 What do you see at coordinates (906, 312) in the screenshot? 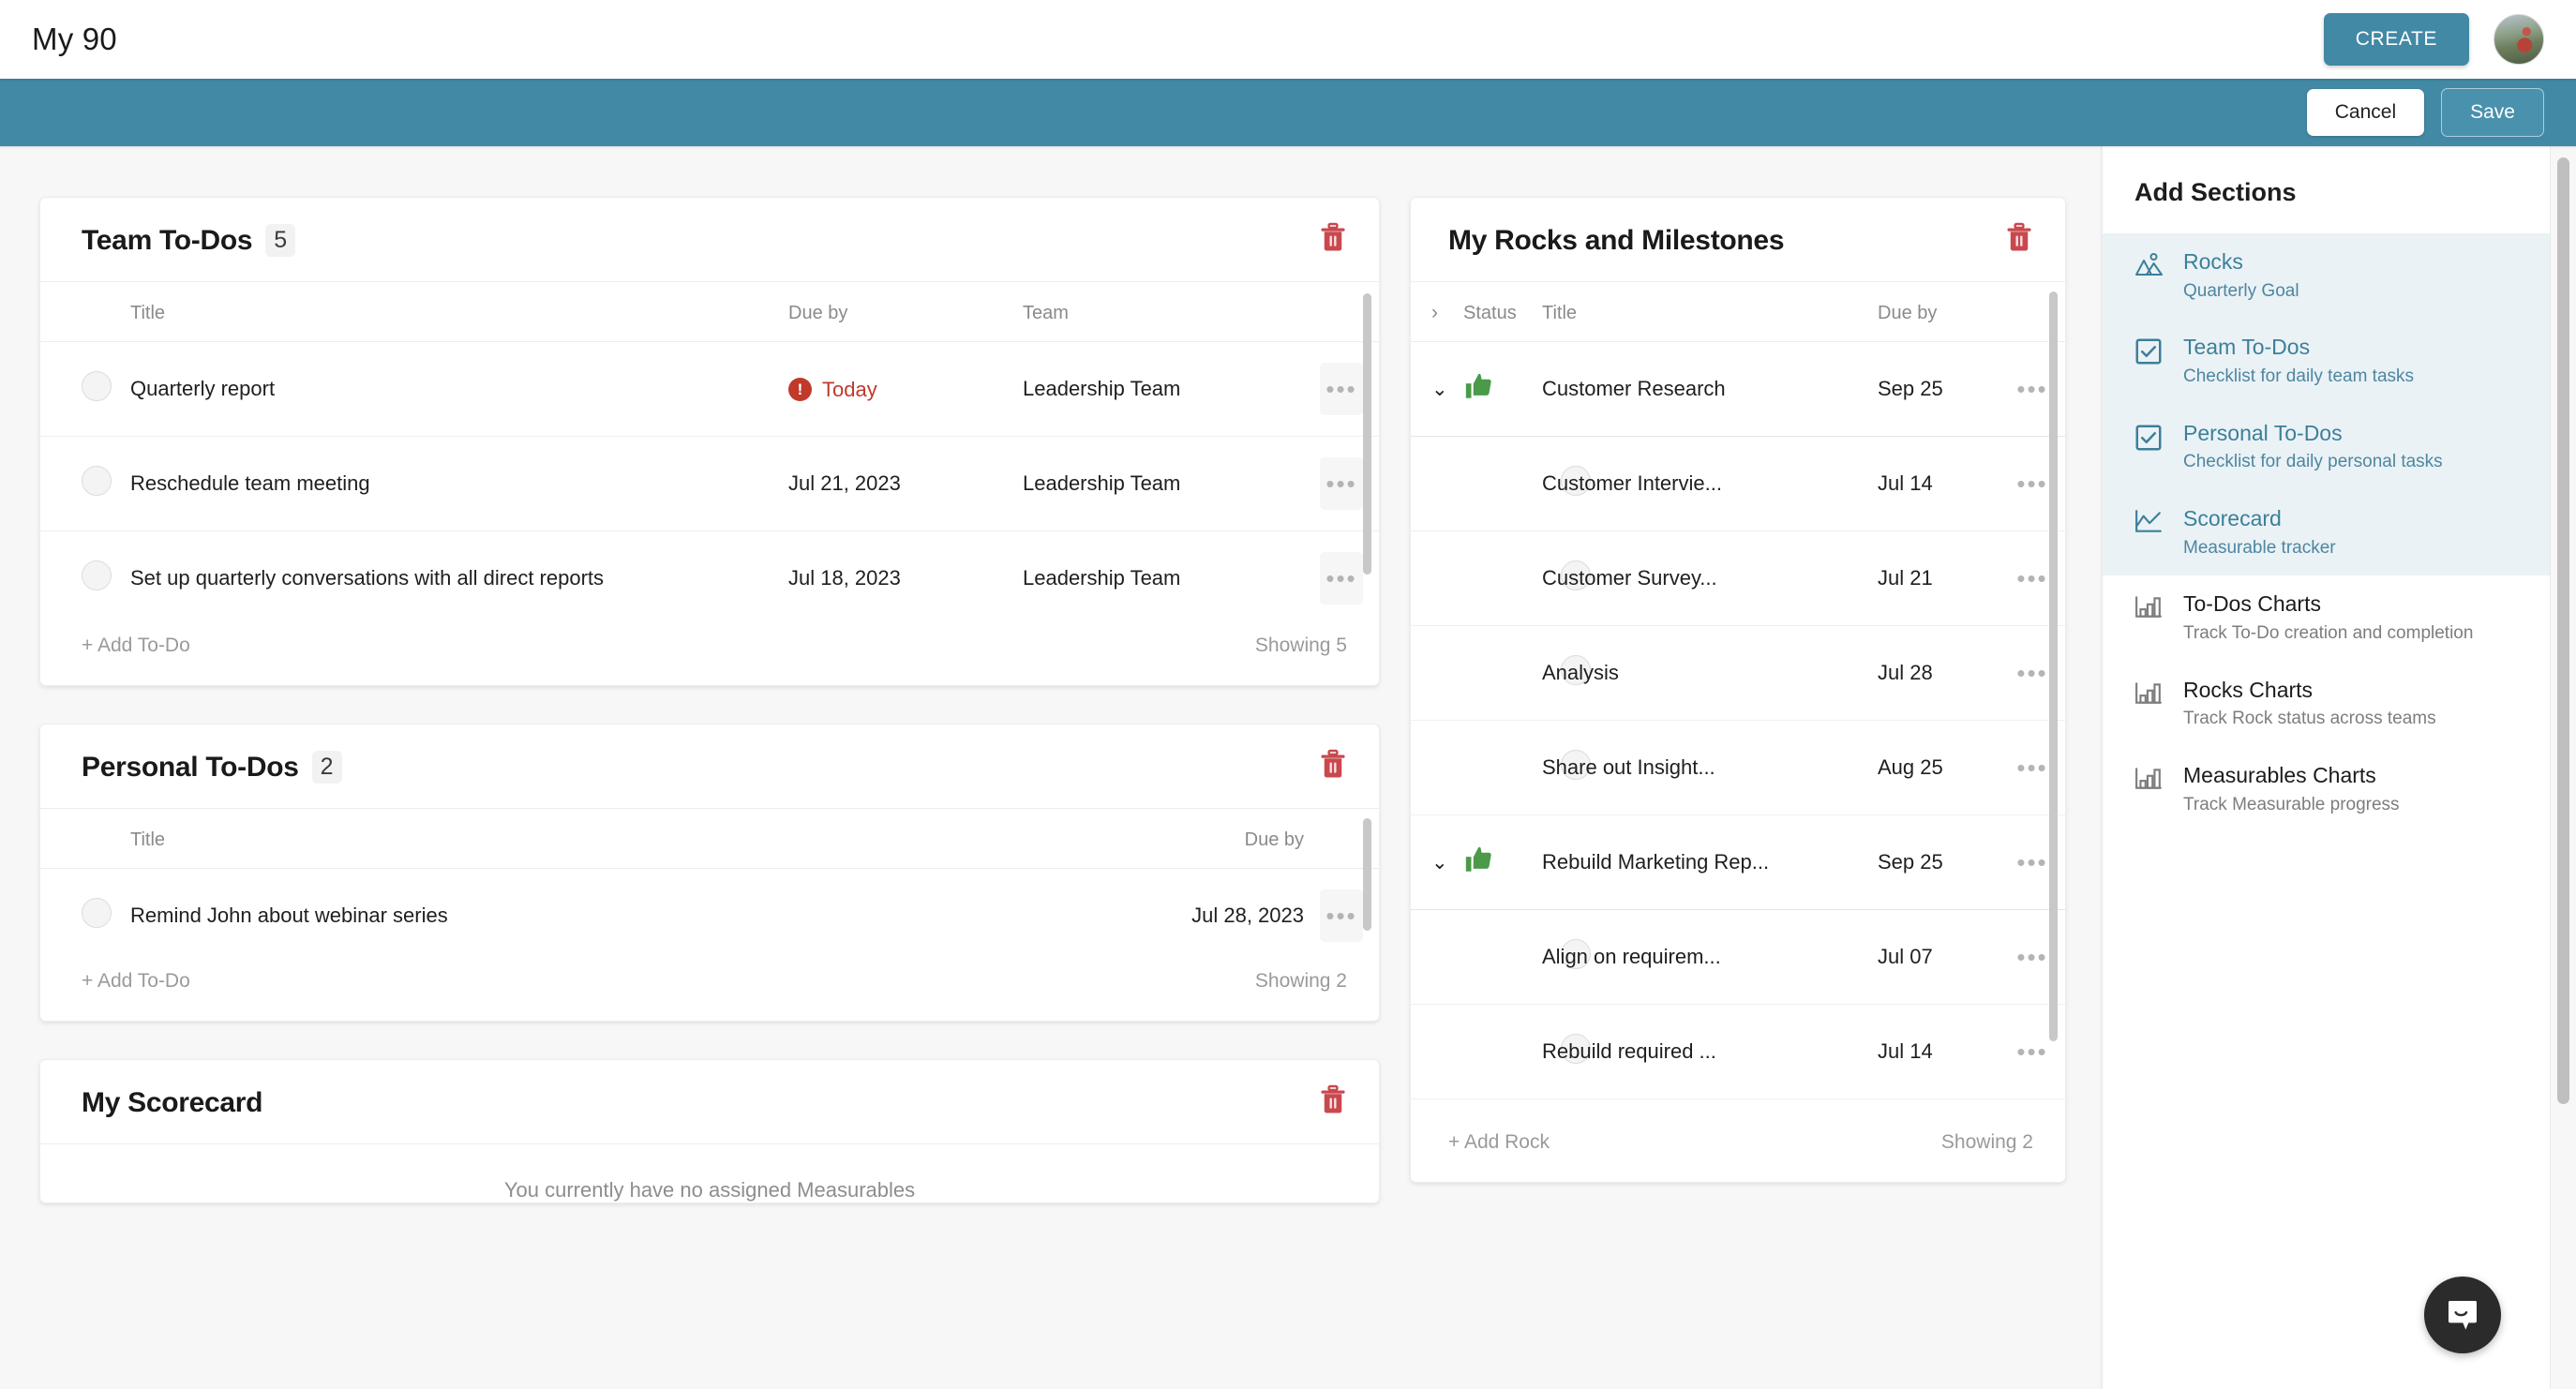
I see `col-due-by: Due by` at bounding box center [906, 312].